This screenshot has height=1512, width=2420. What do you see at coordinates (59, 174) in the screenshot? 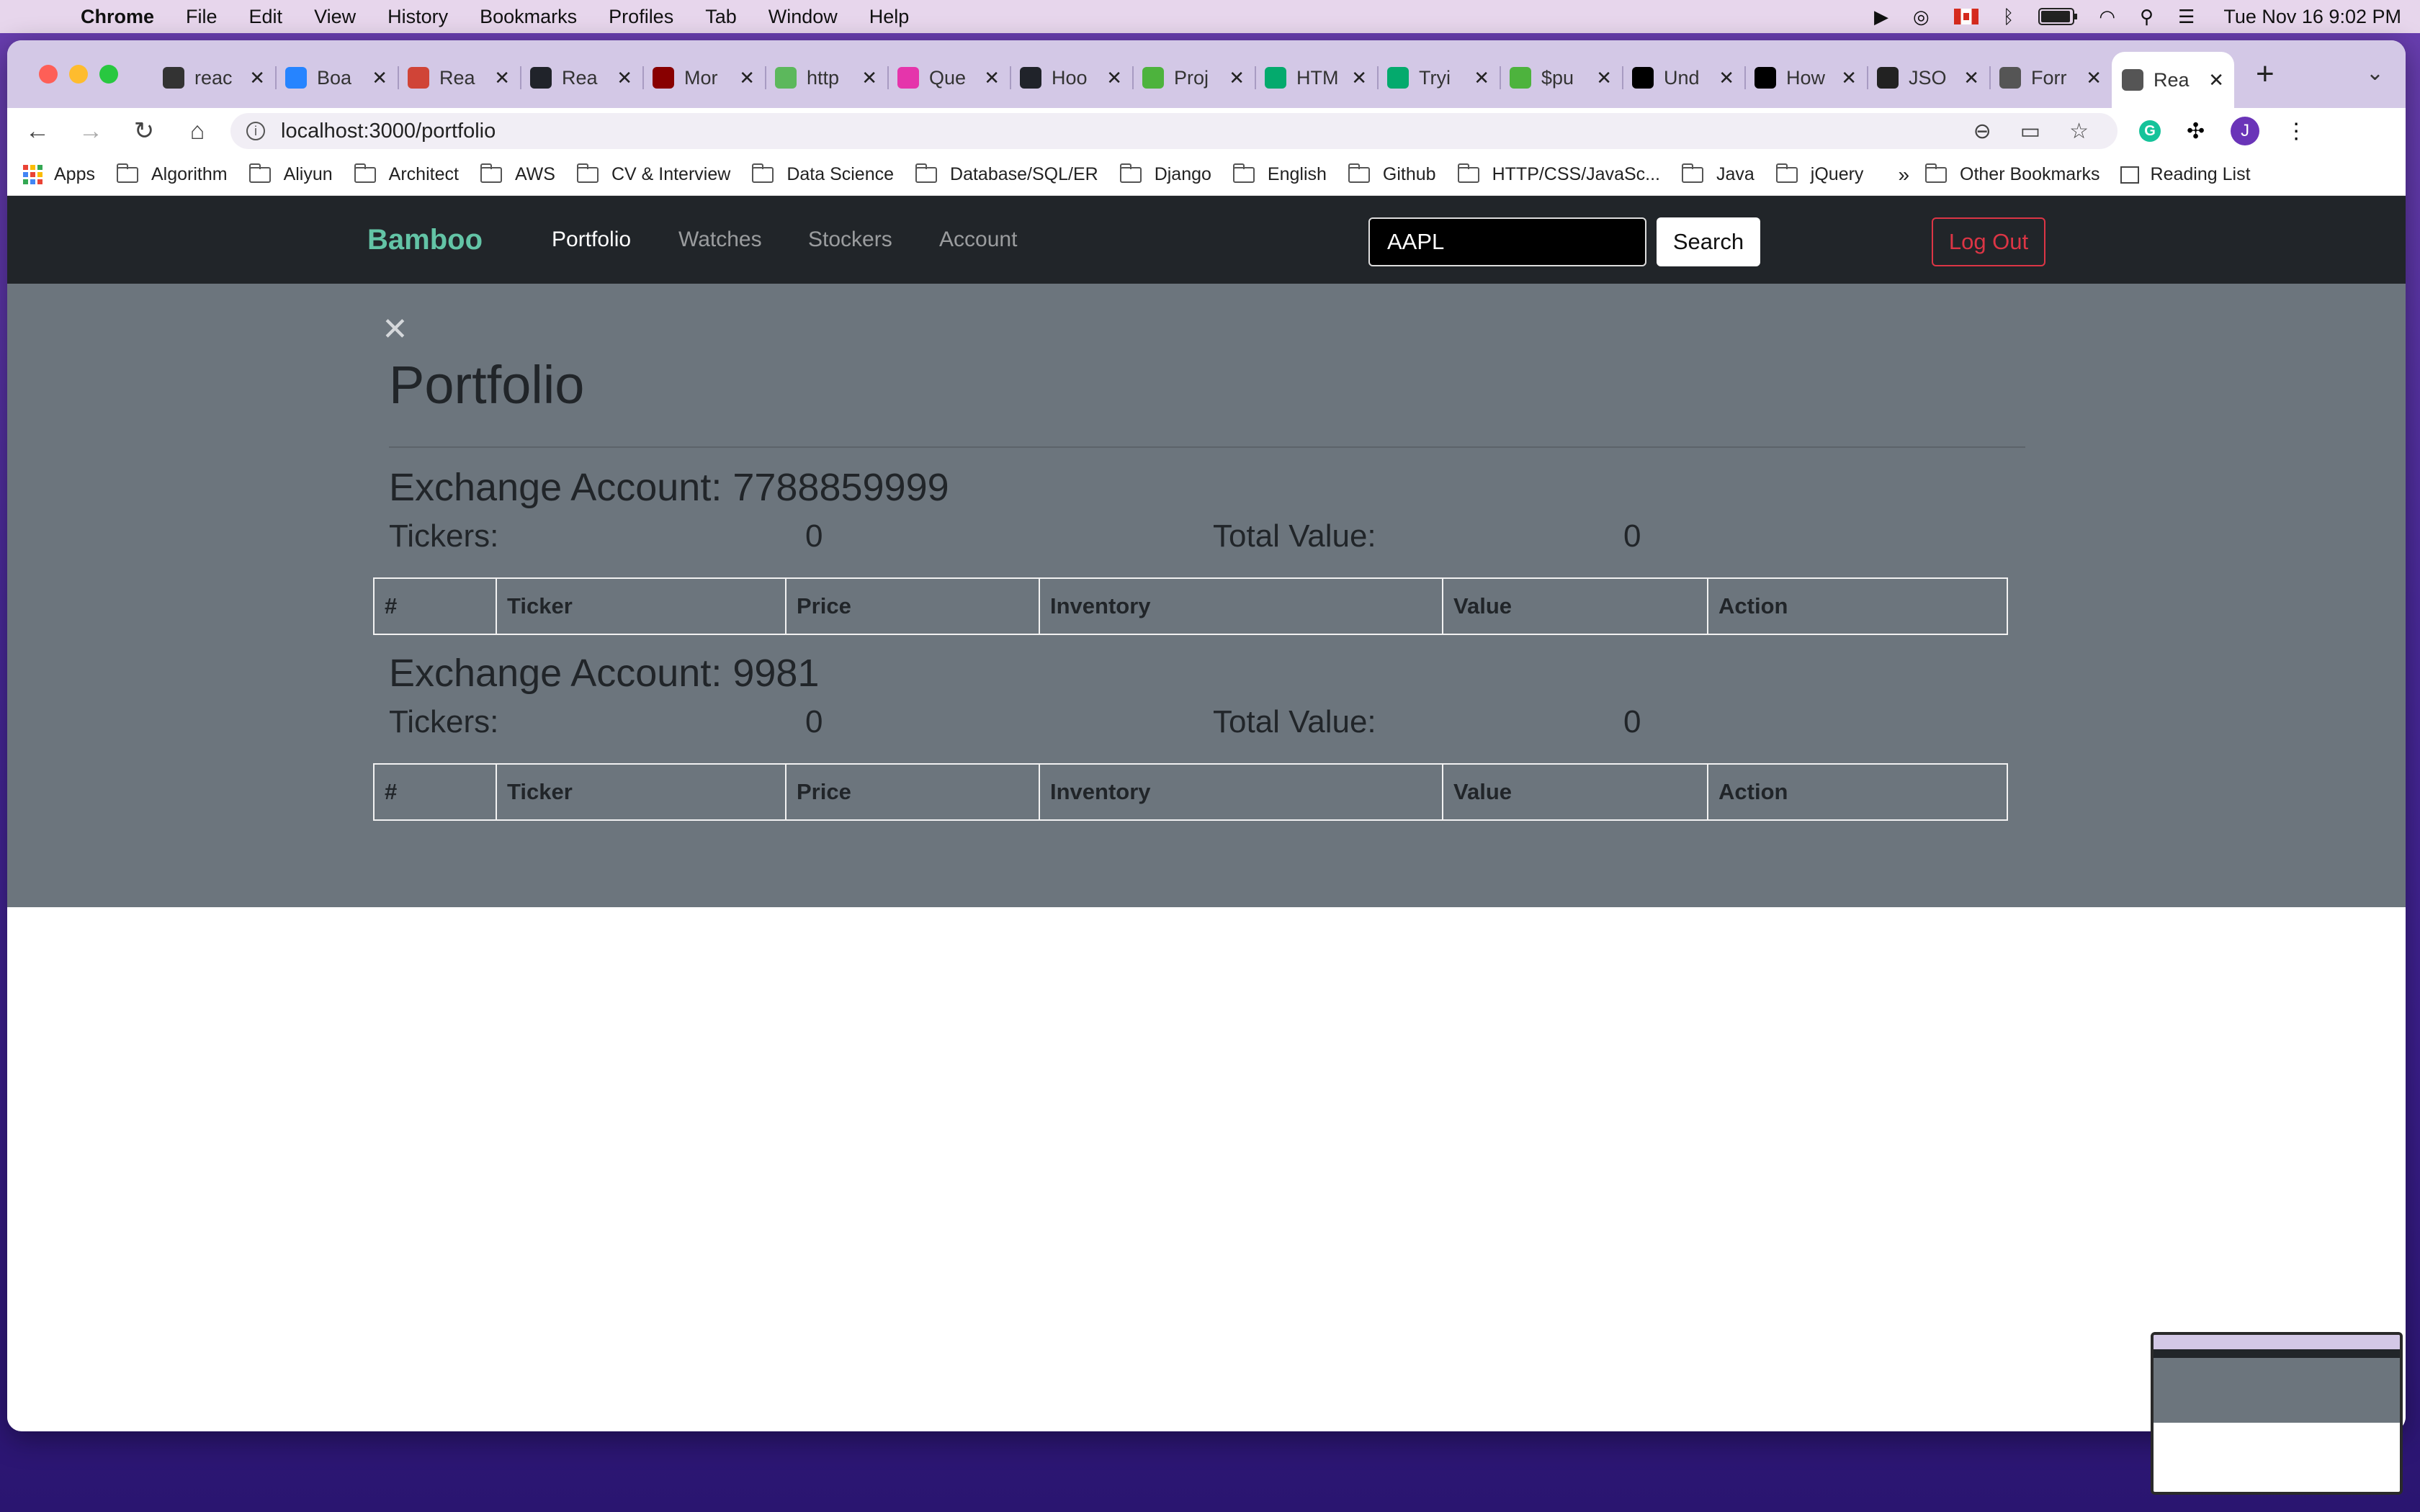
I see `bookmark-apps: Apps` at bounding box center [59, 174].